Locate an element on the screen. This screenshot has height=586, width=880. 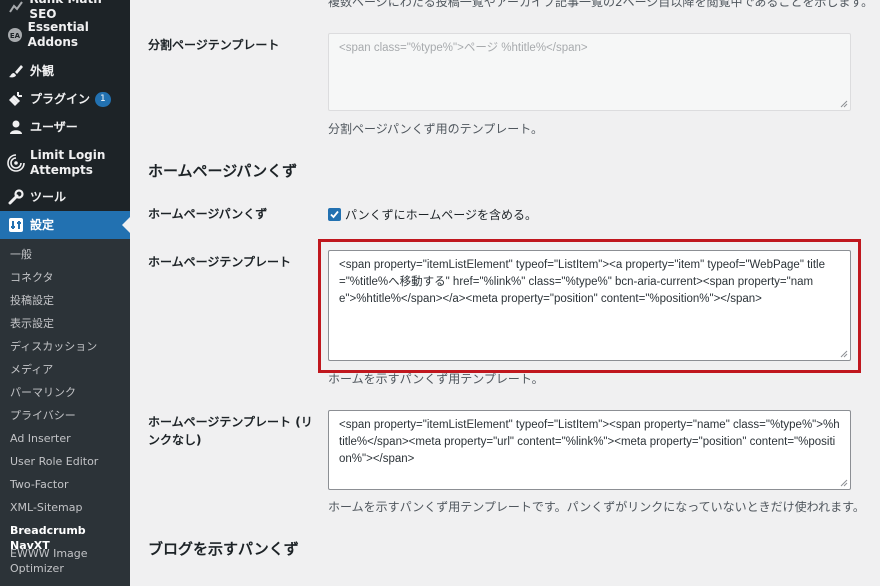
submenu-item-xml-sitemap: XML-Sitemap is located at coordinates (69, 507).